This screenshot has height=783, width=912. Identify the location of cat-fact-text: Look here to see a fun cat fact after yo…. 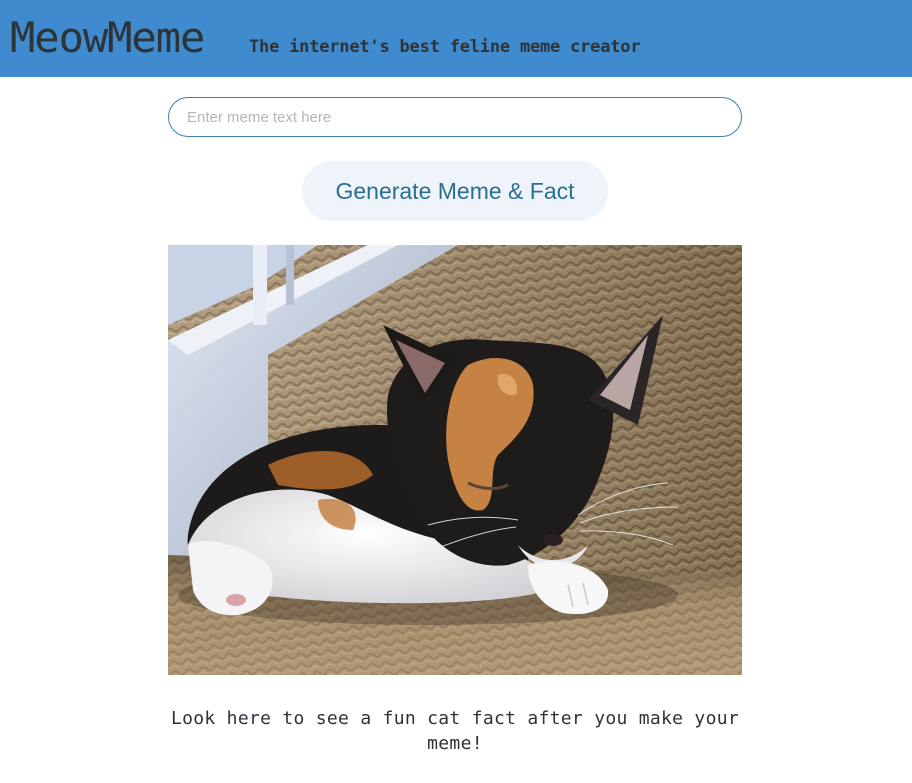
(455, 731).